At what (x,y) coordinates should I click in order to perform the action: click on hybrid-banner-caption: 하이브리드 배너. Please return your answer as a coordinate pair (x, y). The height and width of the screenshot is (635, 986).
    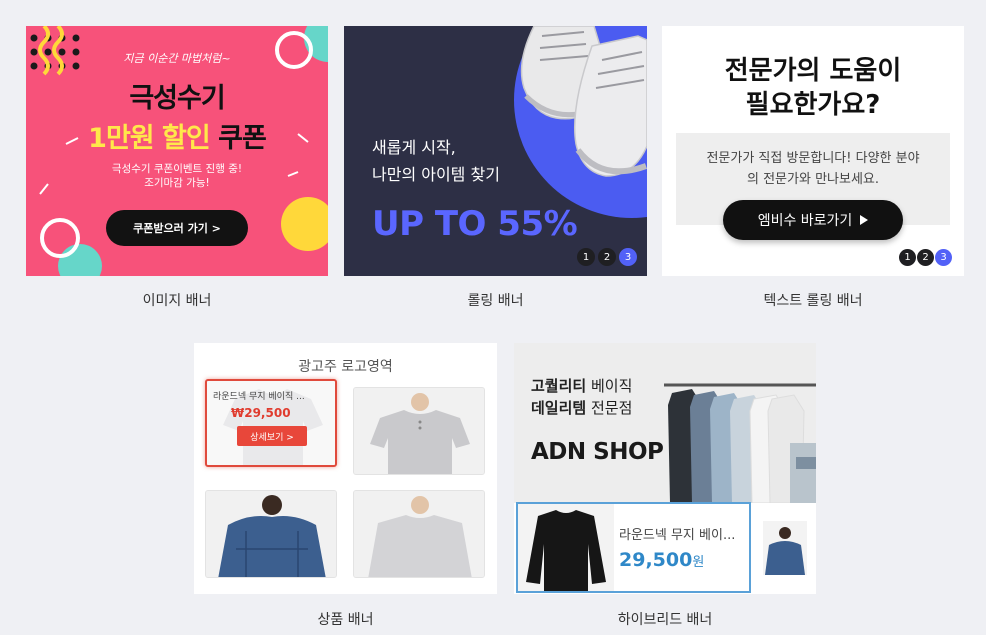
    Looking at the image, I should click on (665, 620).